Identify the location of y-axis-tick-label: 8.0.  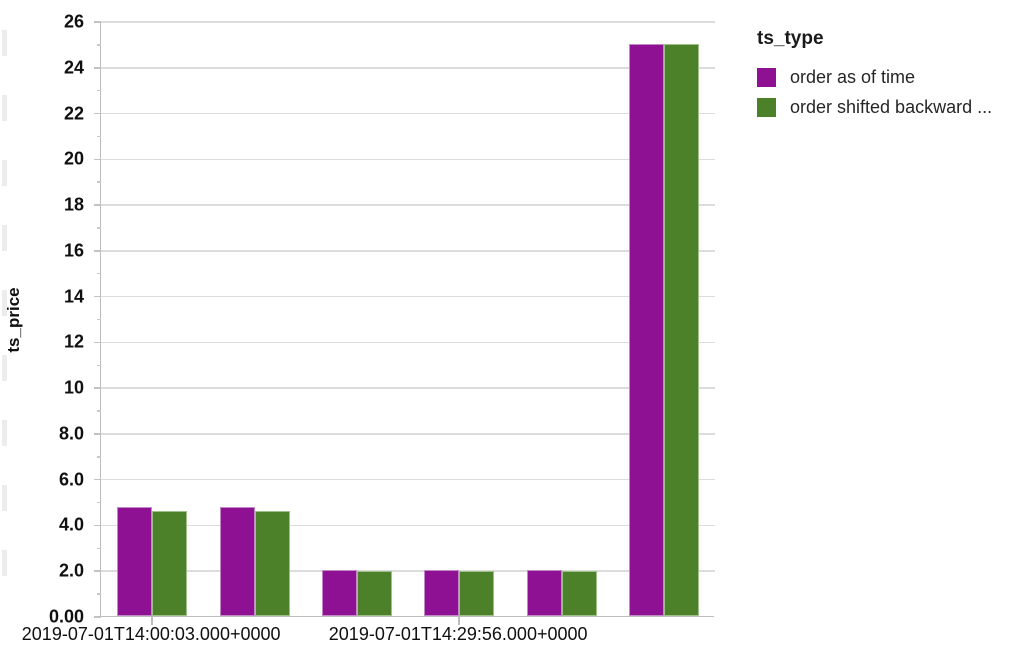
(71, 433).